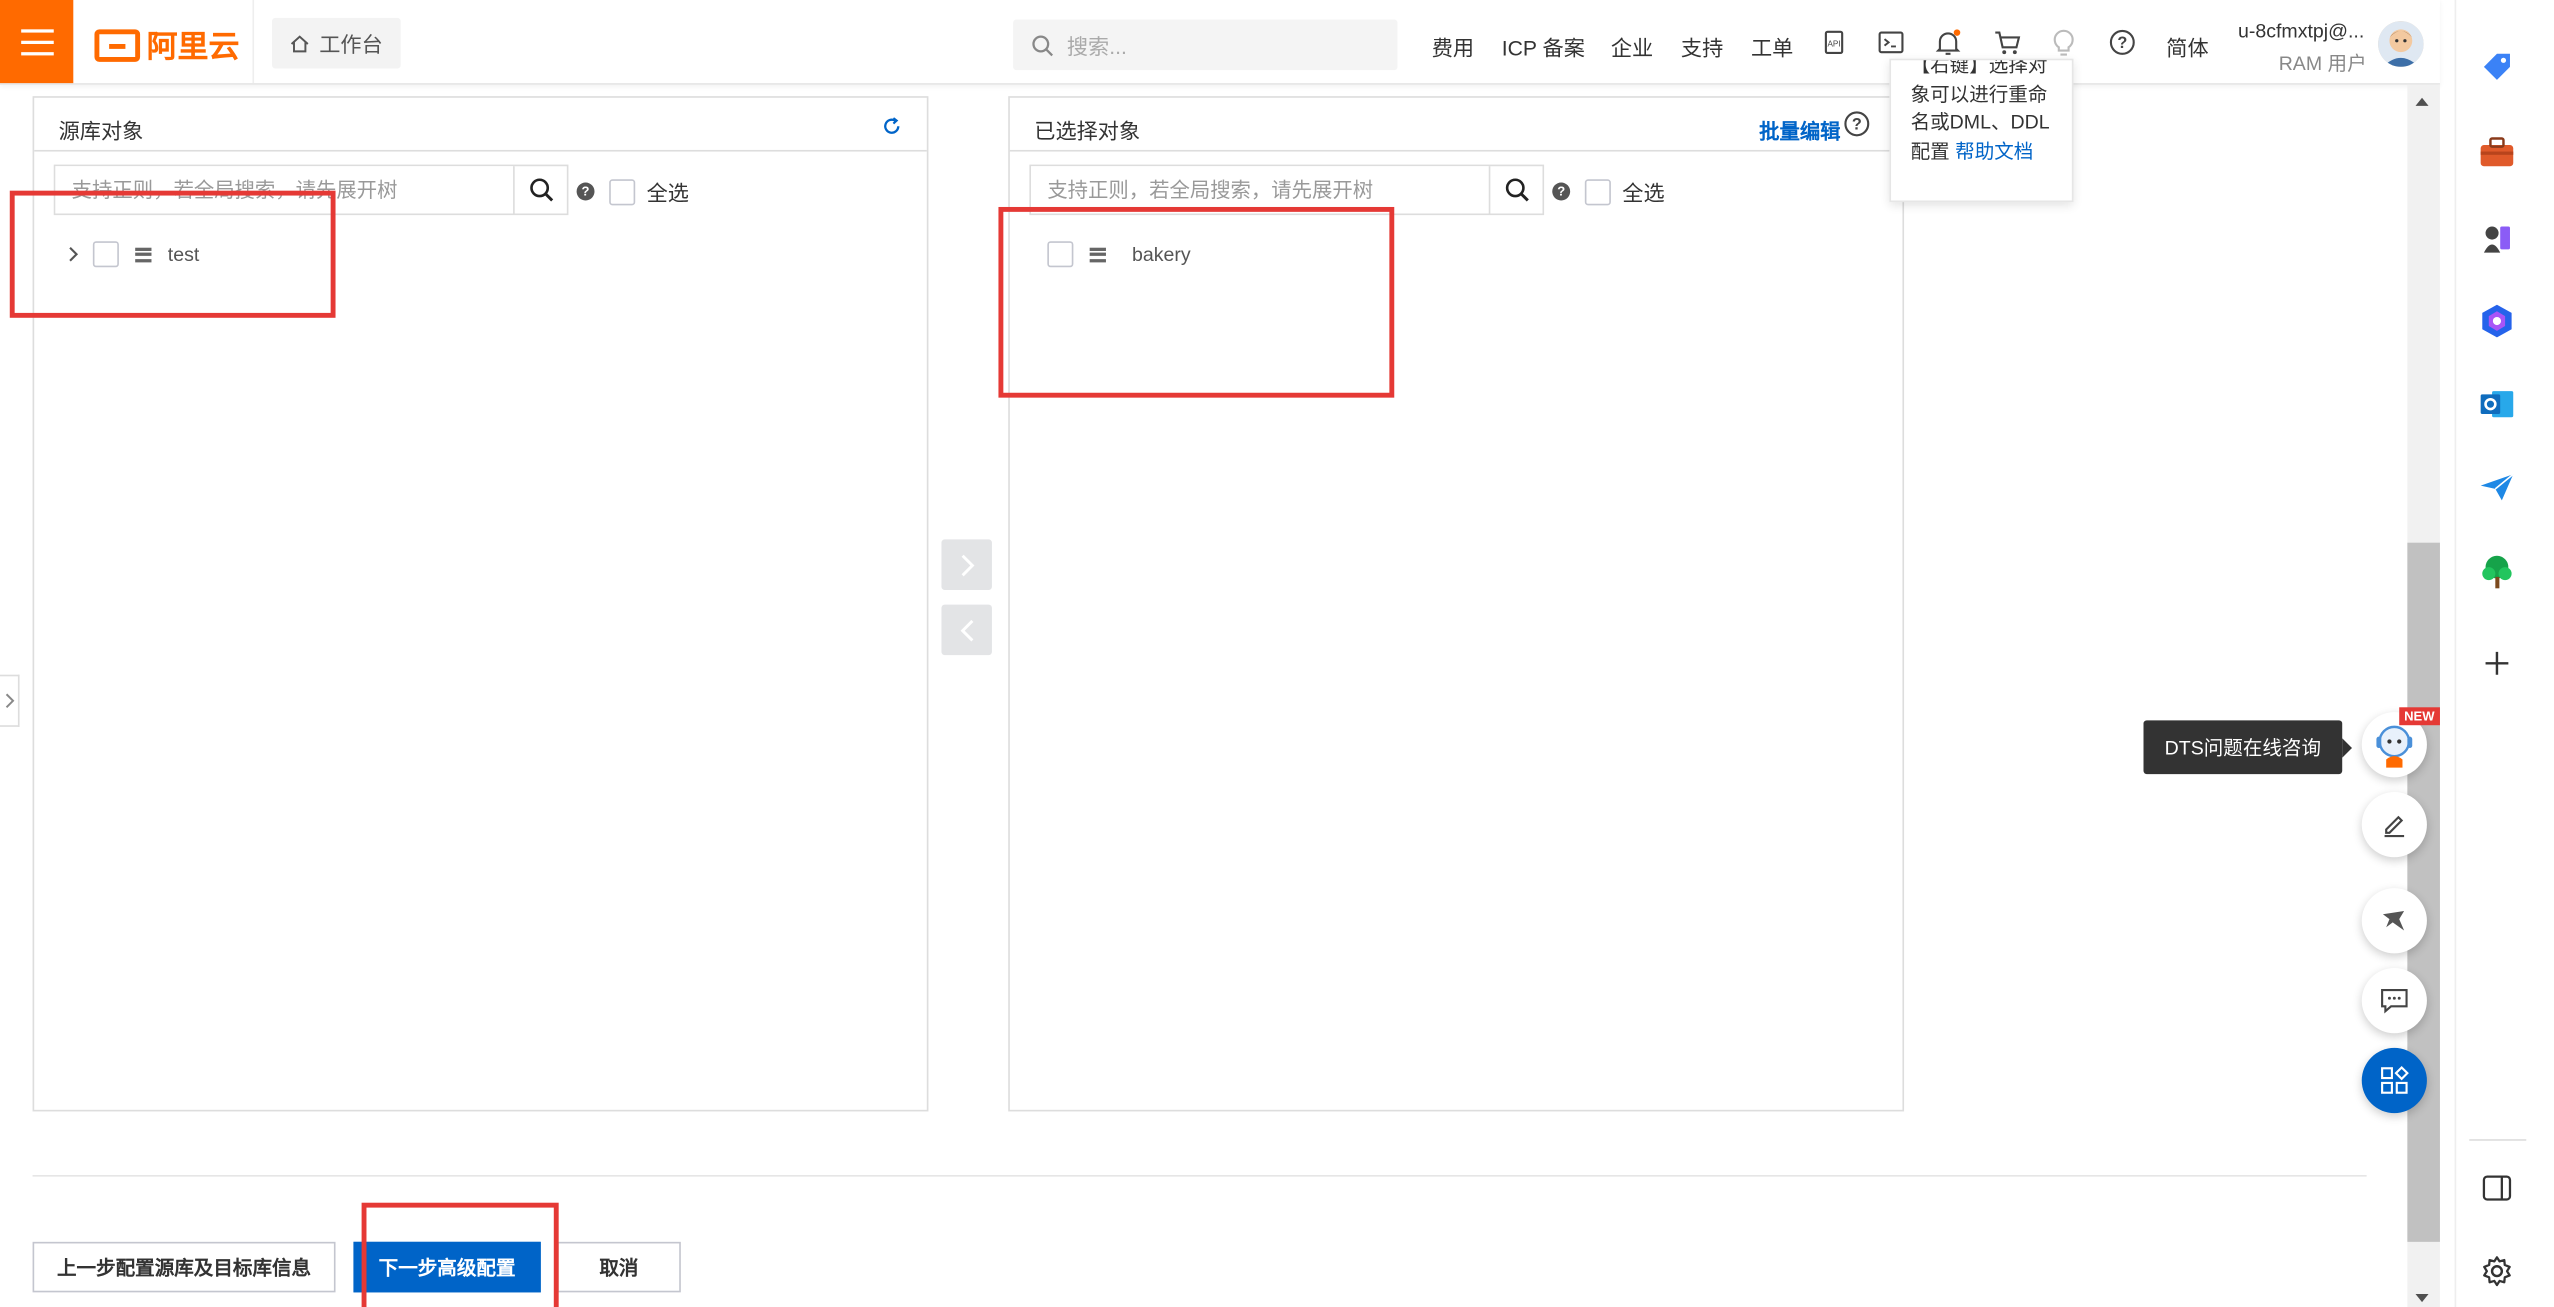 The width and height of the screenshot is (2554, 1307). Describe the element at coordinates (2498, 1140) in the screenshot. I see `sidebar-divider` at that location.